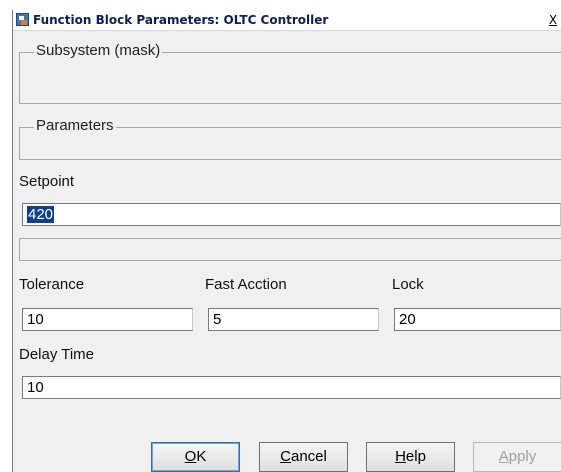 This screenshot has width=561, height=472. What do you see at coordinates (400, 456) in the screenshot?
I see `help-mnemonic: H` at bounding box center [400, 456].